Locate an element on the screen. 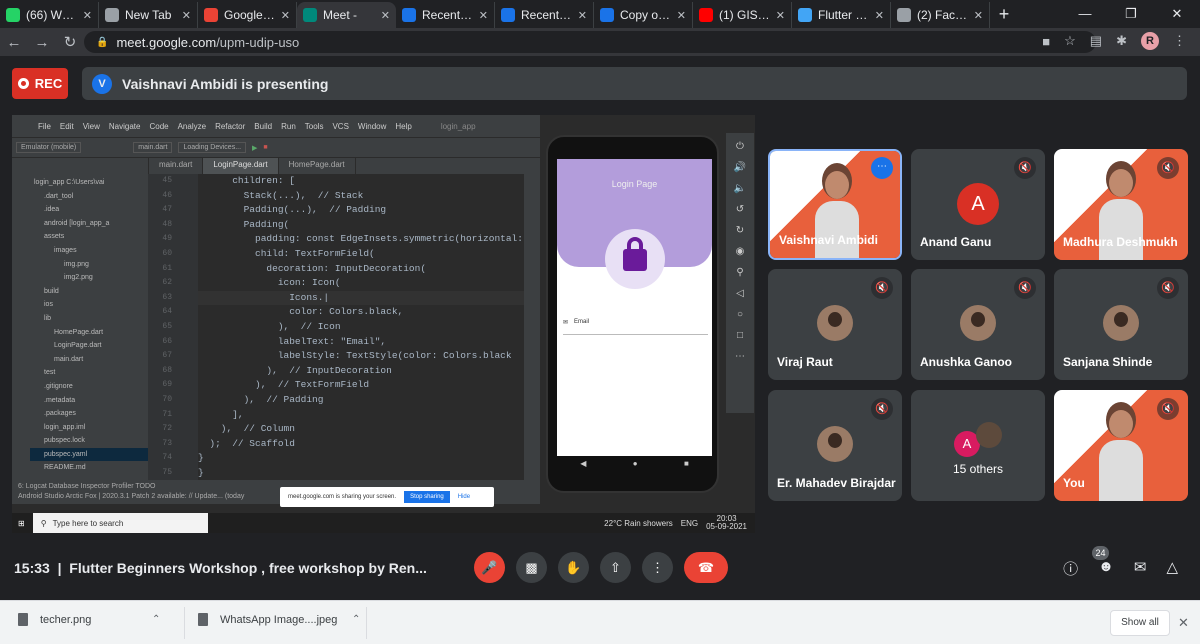  participant-tile: A 15 others is located at coordinates (978, 445).